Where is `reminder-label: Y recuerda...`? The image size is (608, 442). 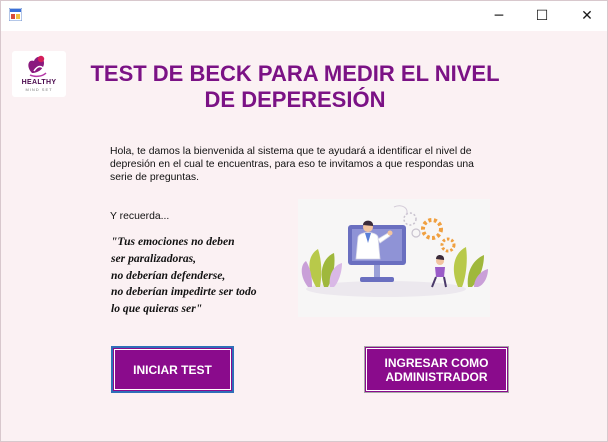 reminder-label: Y recuerda... is located at coordinates (140, 216).